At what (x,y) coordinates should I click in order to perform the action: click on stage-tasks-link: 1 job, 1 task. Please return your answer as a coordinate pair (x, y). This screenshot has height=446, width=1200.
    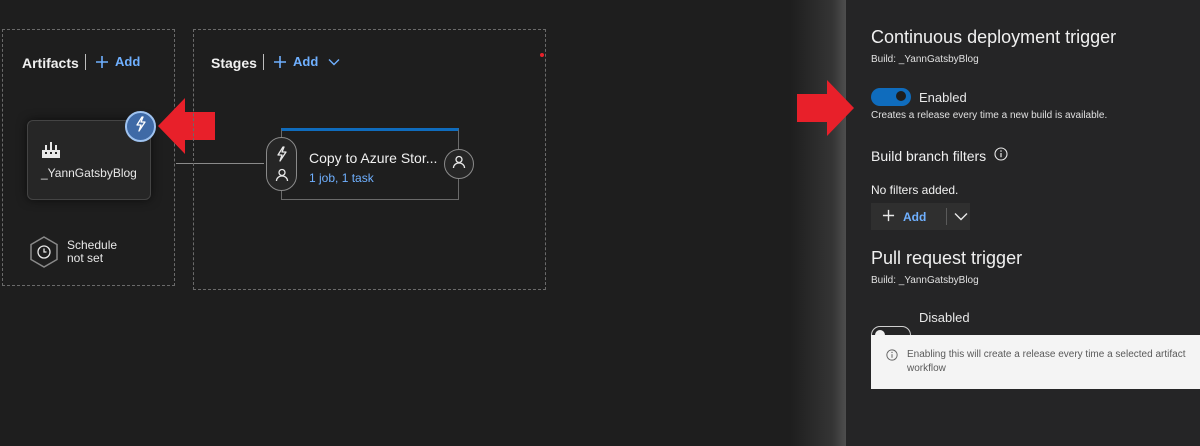
    Looking at the image, I should click on (341, 178).